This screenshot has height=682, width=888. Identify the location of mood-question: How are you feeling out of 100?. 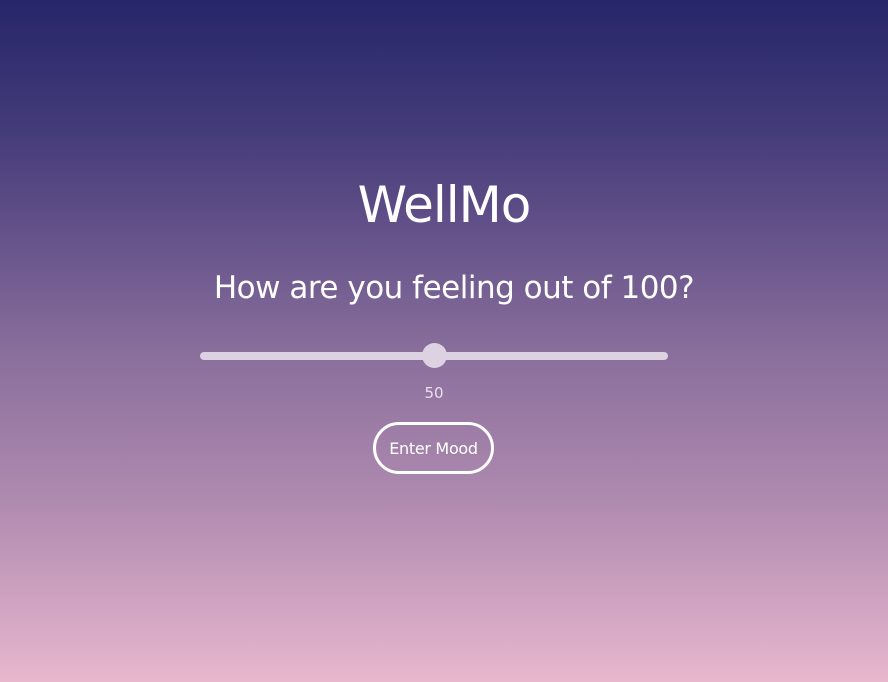
(454, 288).